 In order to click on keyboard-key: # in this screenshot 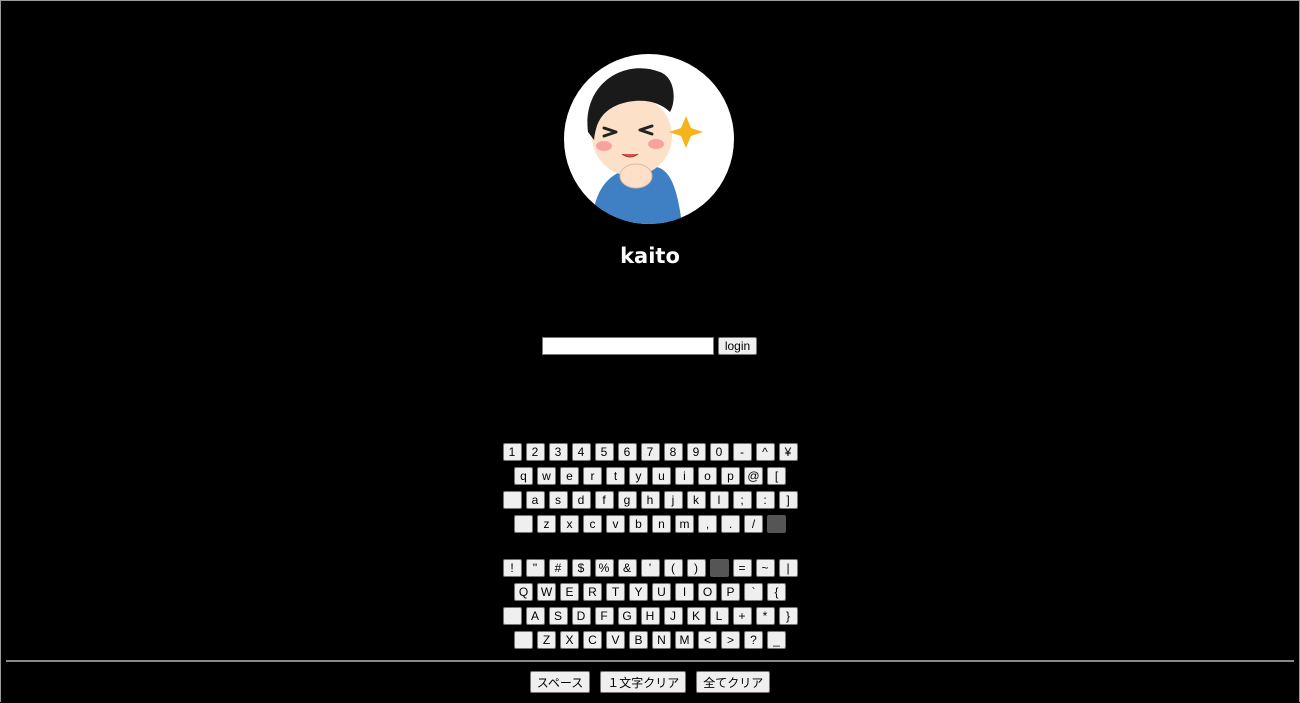, I will do `click(558, 568)`.